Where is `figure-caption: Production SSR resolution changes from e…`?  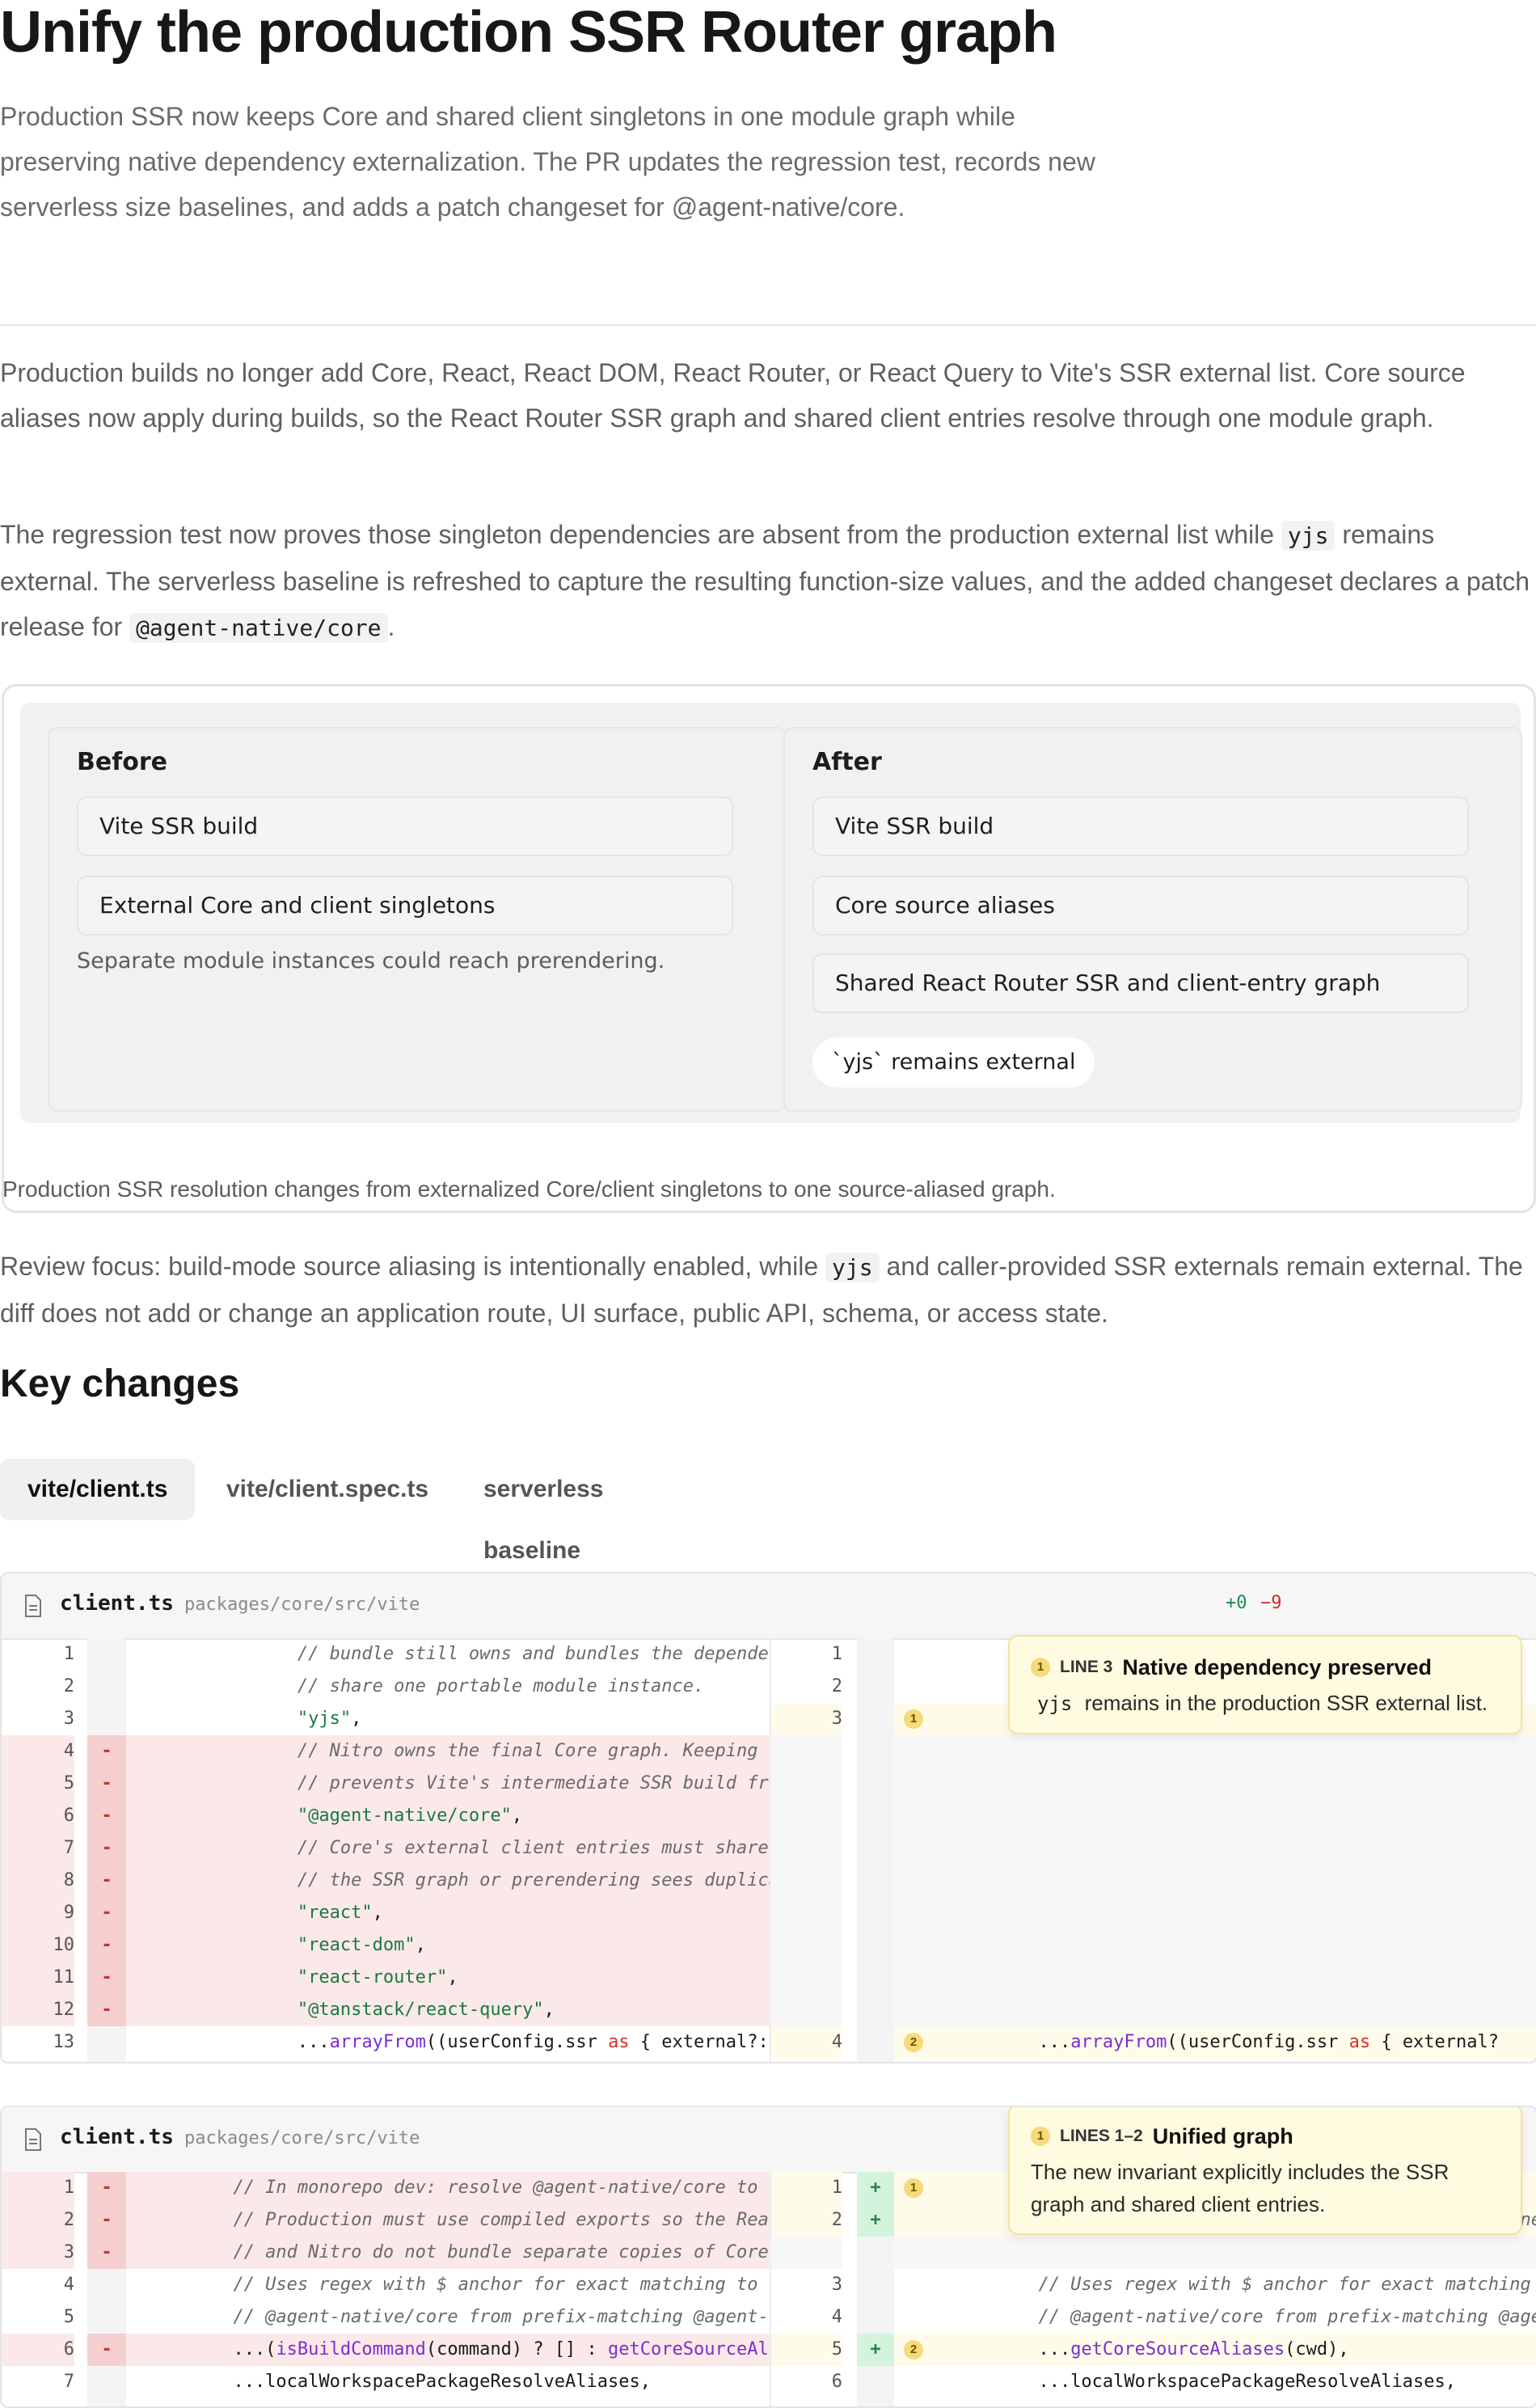 figure-caption: Production SSR resolution changes from e… is located at coordinates (529, 1189).